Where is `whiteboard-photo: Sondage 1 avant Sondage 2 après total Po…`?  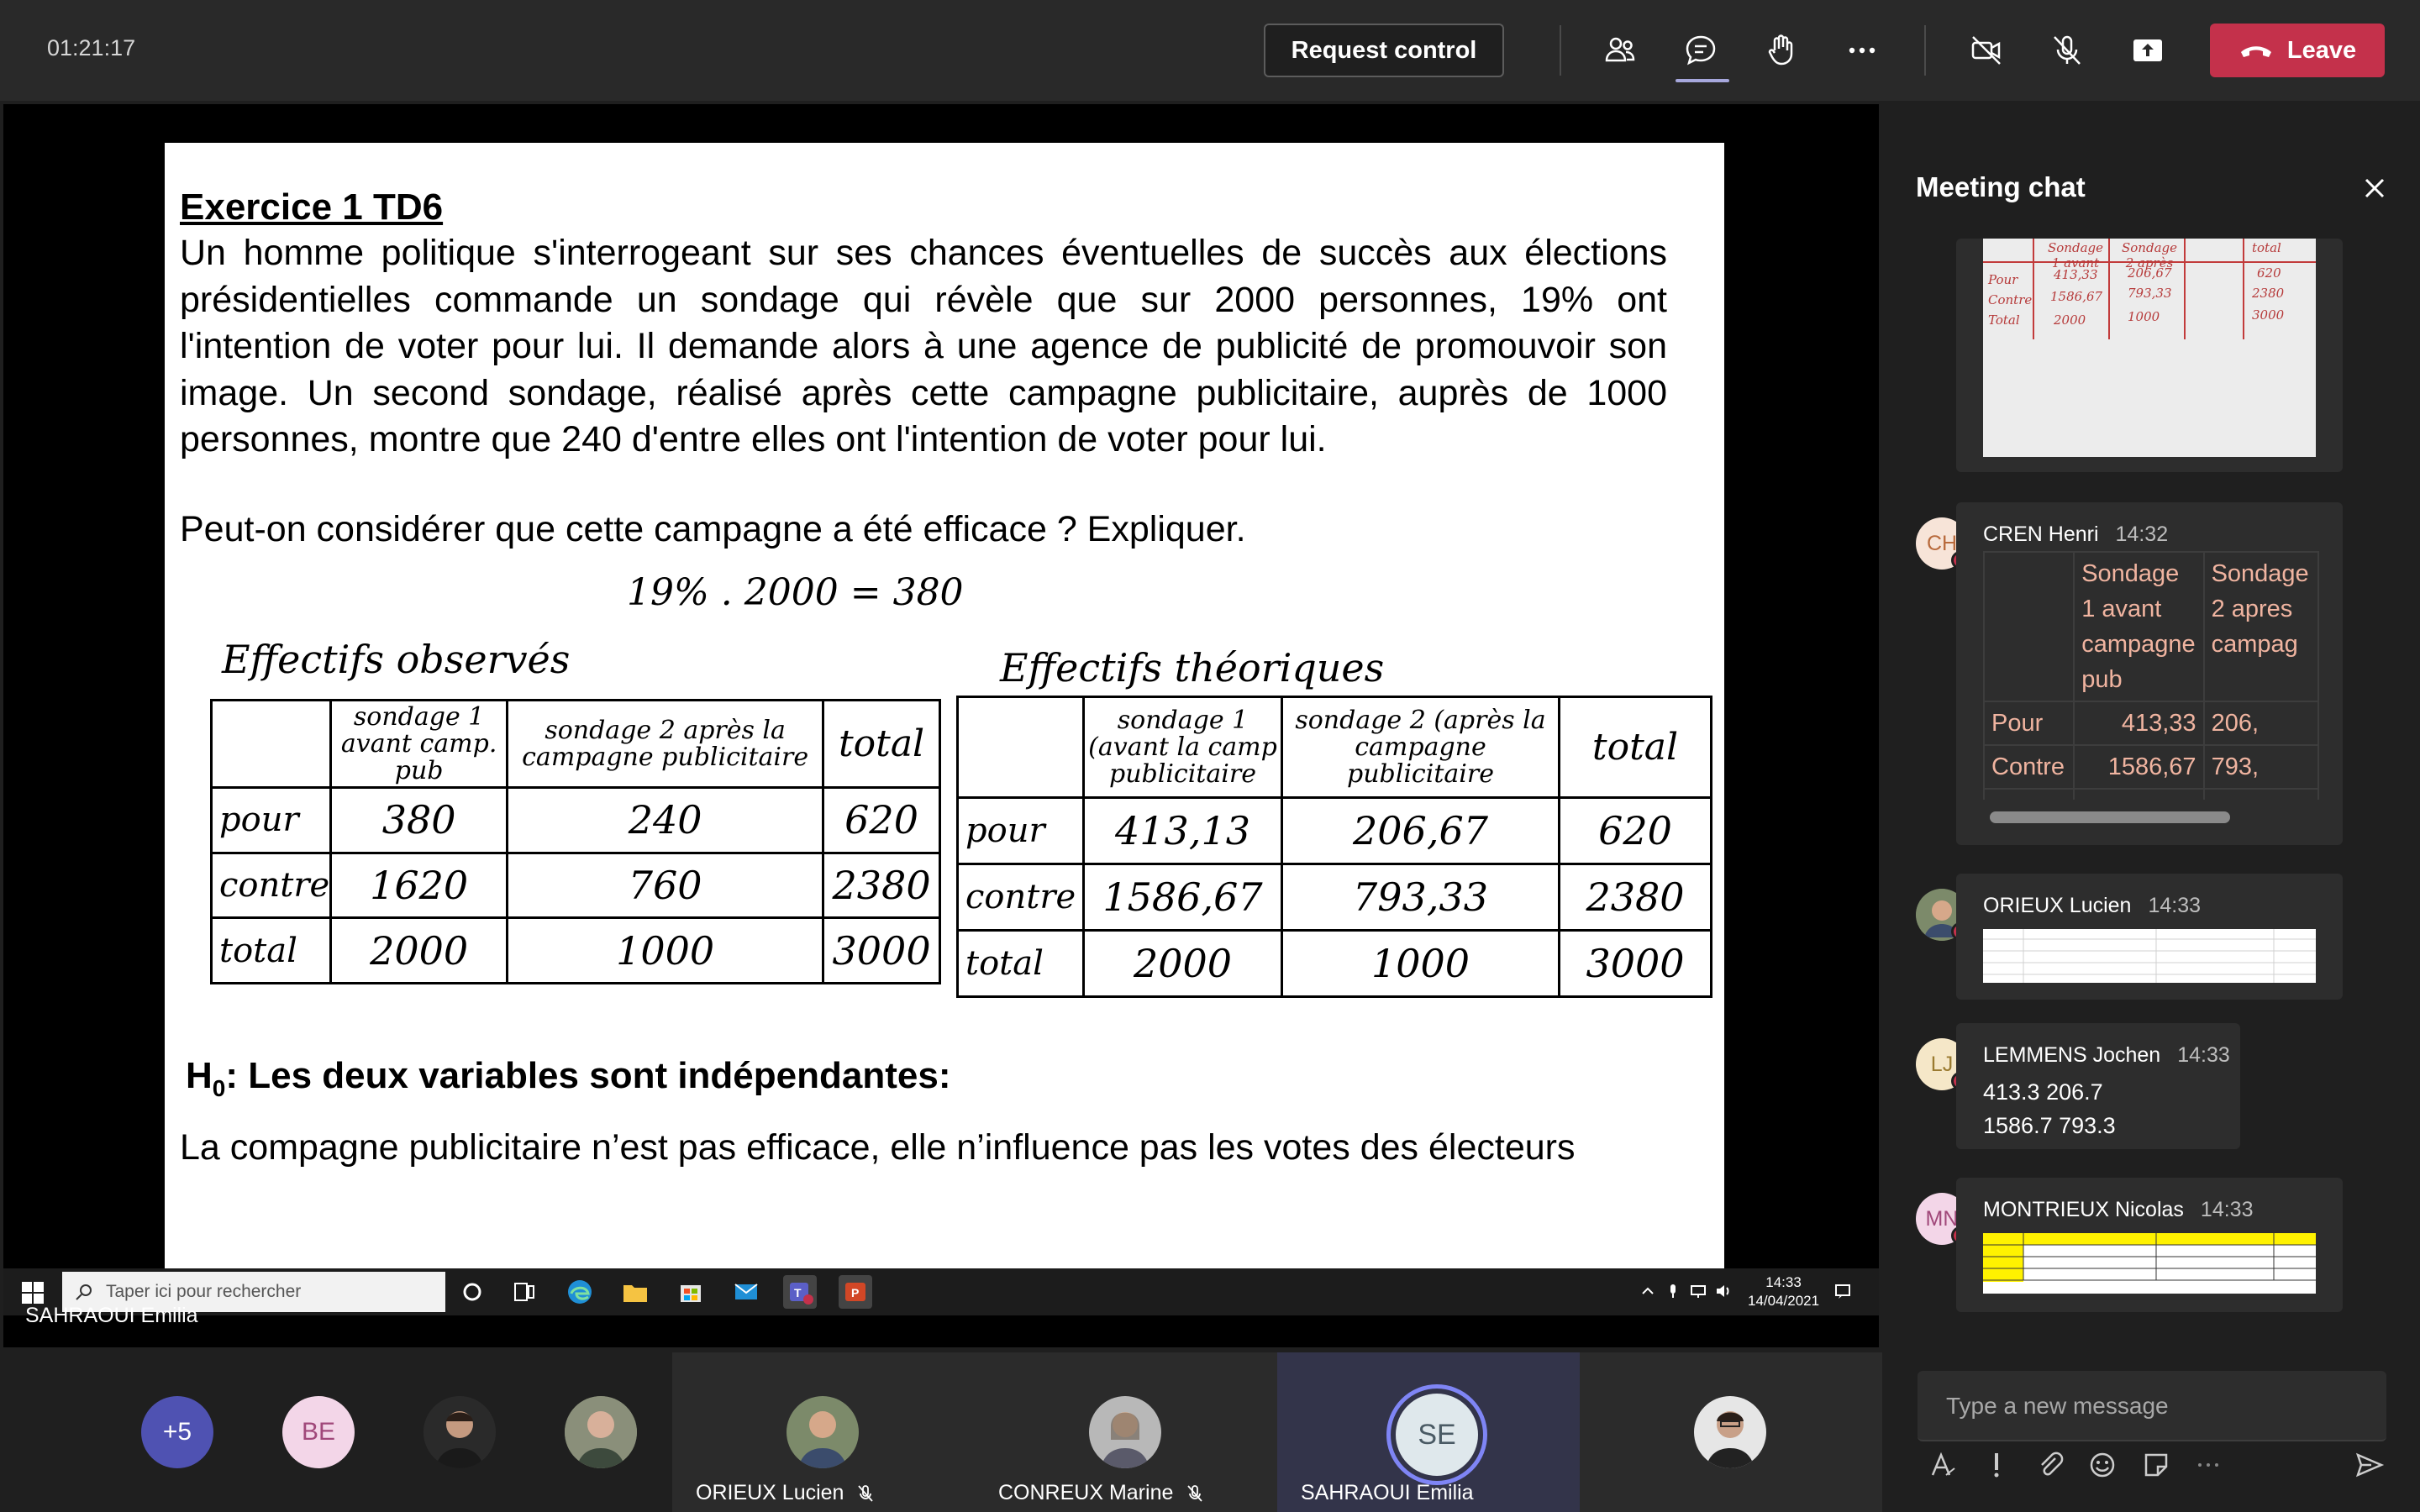 whiteboard-photo: Sondage 1 avant Sondage 2 après total Po… is located at coordinates (2149, 348).